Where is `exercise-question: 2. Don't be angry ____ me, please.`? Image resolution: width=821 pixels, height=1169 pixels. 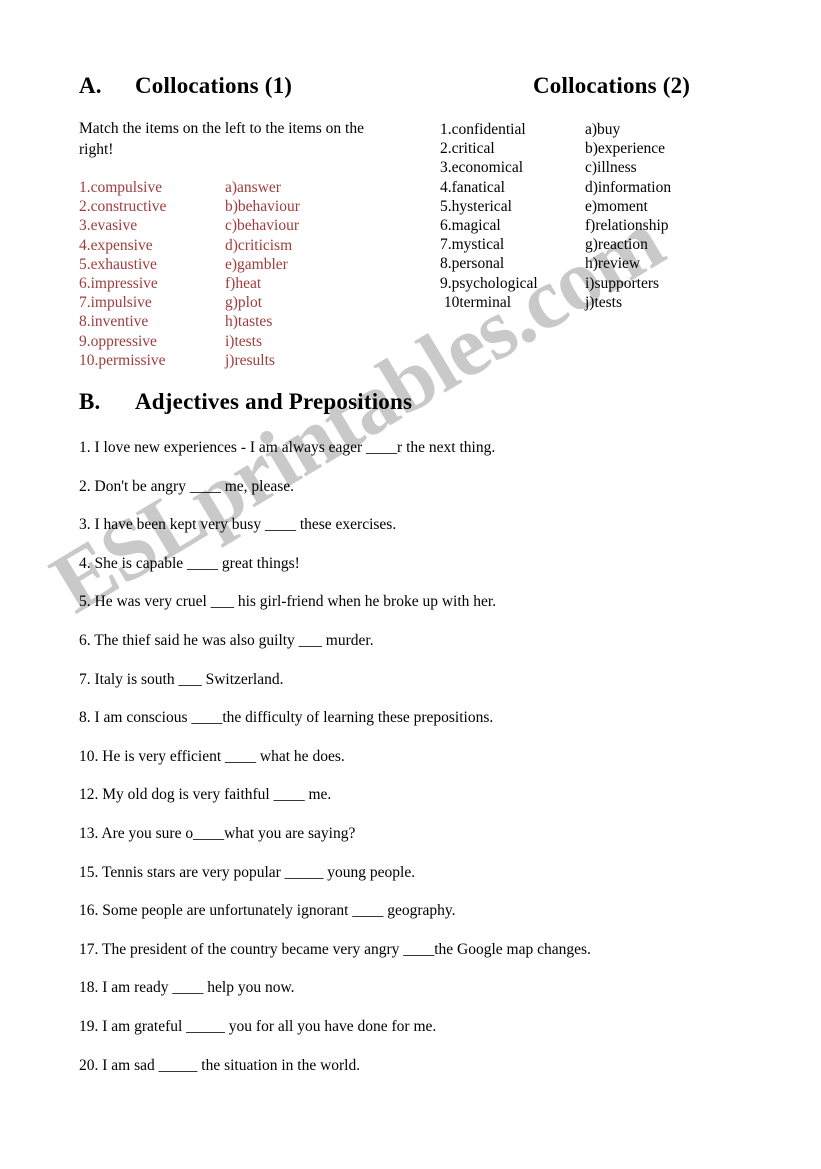 exercise-question: 2. Don't be angry ____ me, please. is located at coordinates (187, 486).